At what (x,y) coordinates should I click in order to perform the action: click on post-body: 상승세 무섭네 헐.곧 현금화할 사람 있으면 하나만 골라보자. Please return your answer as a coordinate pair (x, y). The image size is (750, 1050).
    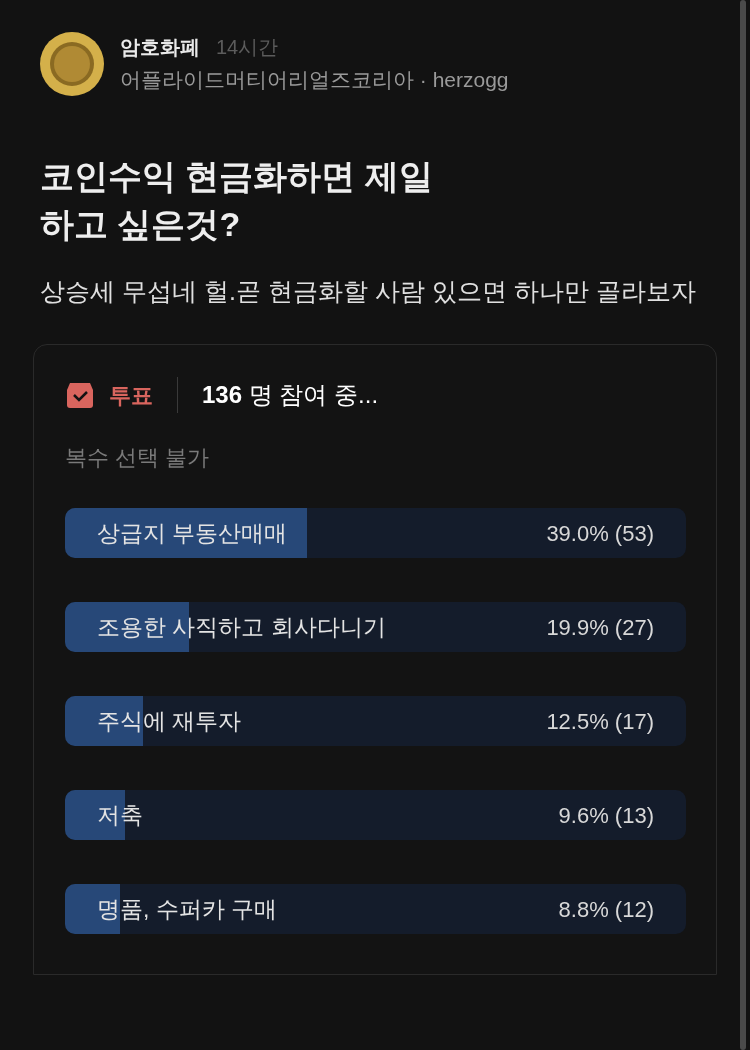
    Looking at the image, I should click on (368, 291).